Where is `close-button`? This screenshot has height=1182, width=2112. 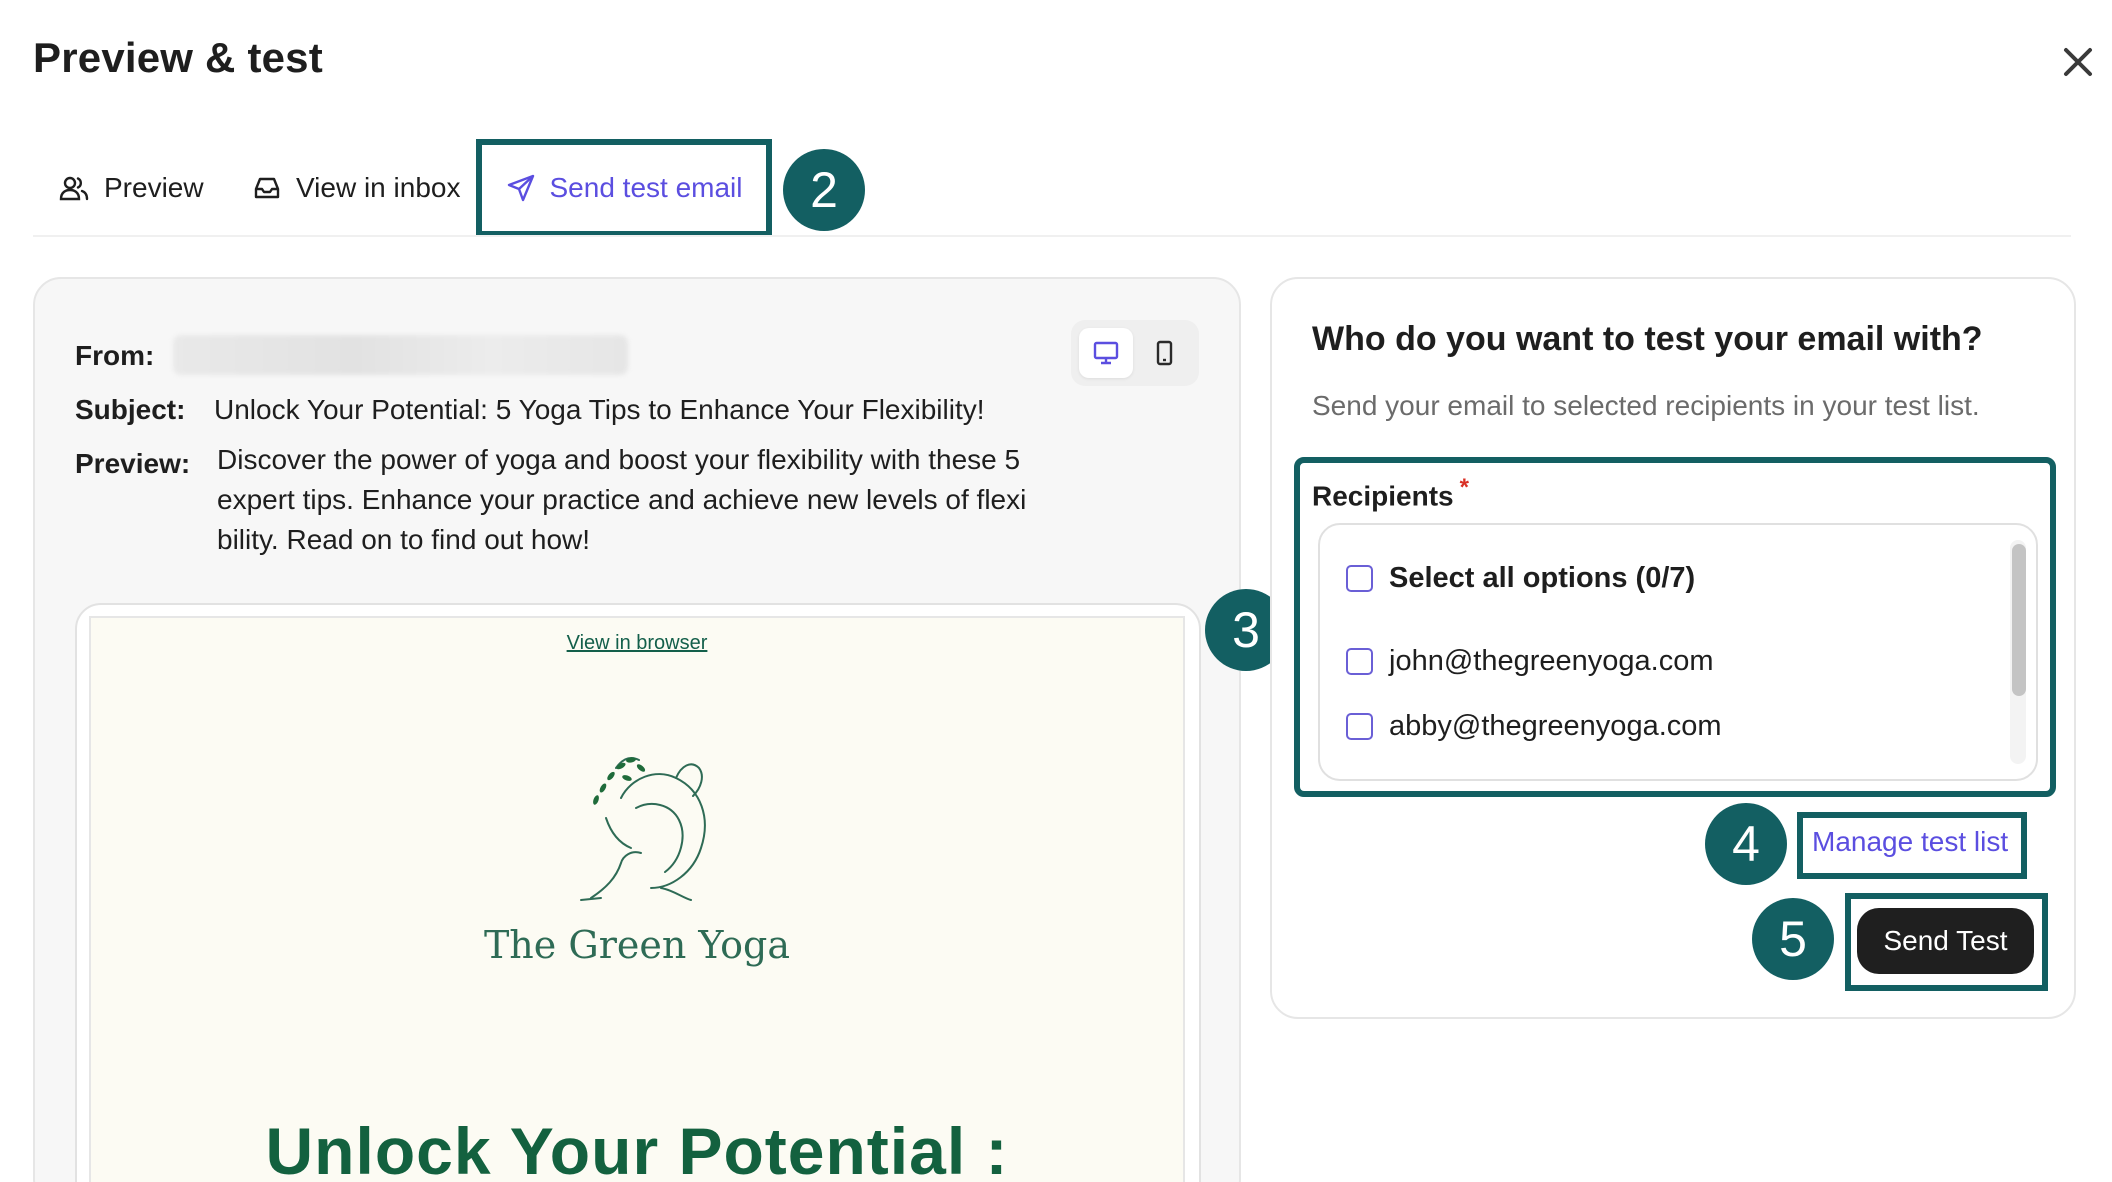 close-button is located at coordinates (2078, 62).